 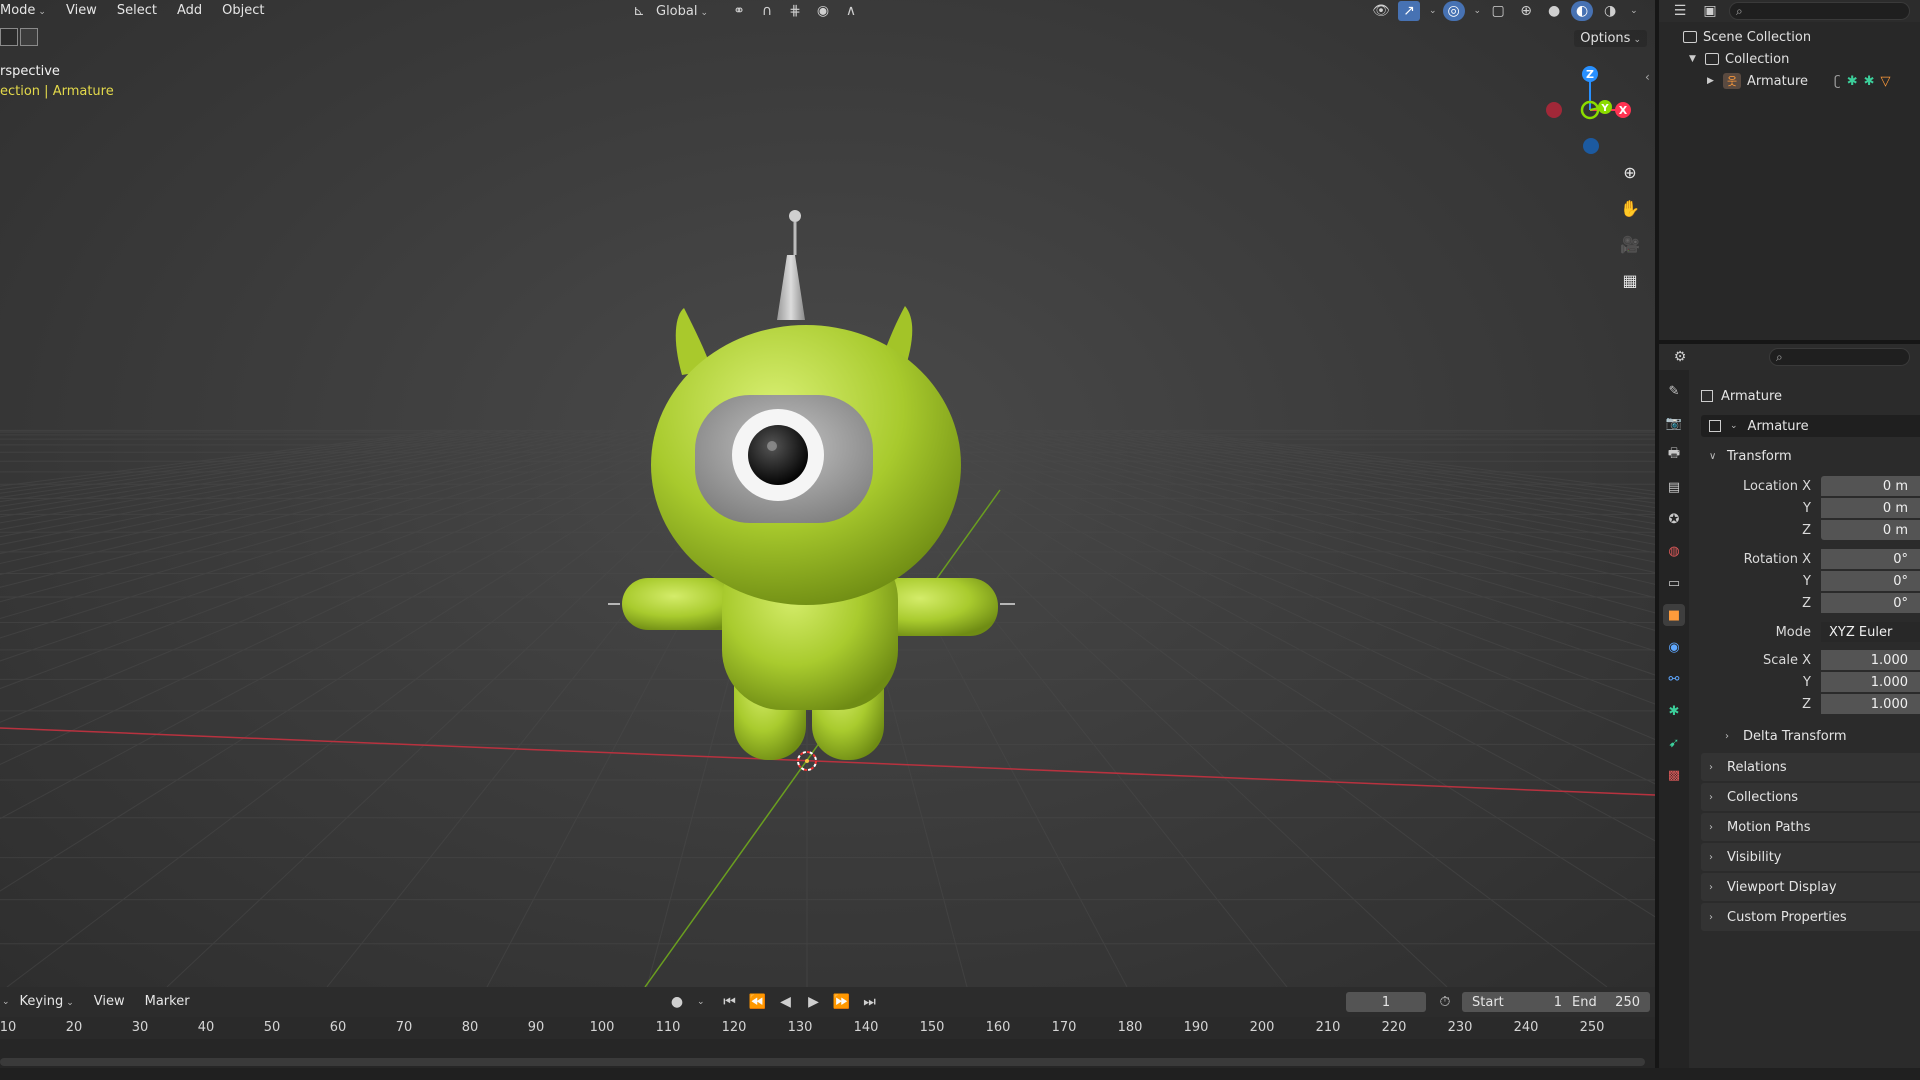 What do you see at coordinates (109, 1002) in the screenshot?
I see `timeline-view-menu: View` at bounding box center [109, 1002].